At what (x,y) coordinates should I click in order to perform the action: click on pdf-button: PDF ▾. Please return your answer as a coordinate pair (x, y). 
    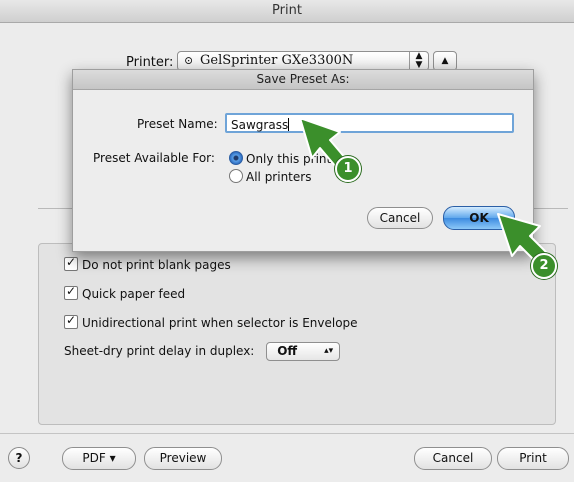
    Looking at the image, I should click on (99, 458).